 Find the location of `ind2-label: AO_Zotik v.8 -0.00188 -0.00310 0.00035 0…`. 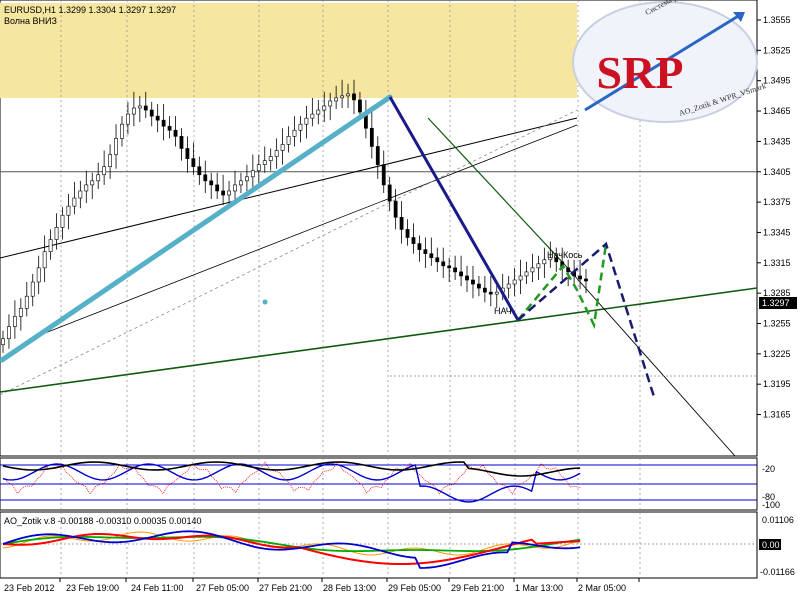

ind2-label: AO_Zotik v.8 -0.00188 -0.00310 0.00035 0… is located at coordinates (102, 521).